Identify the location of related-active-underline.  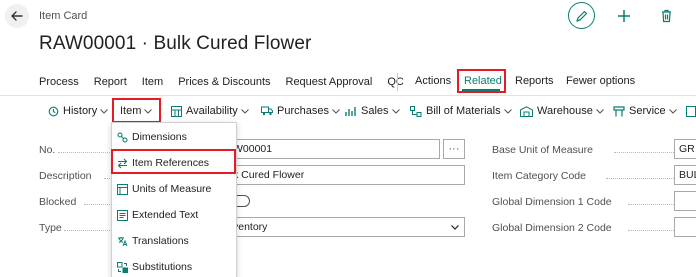
(481, 90).